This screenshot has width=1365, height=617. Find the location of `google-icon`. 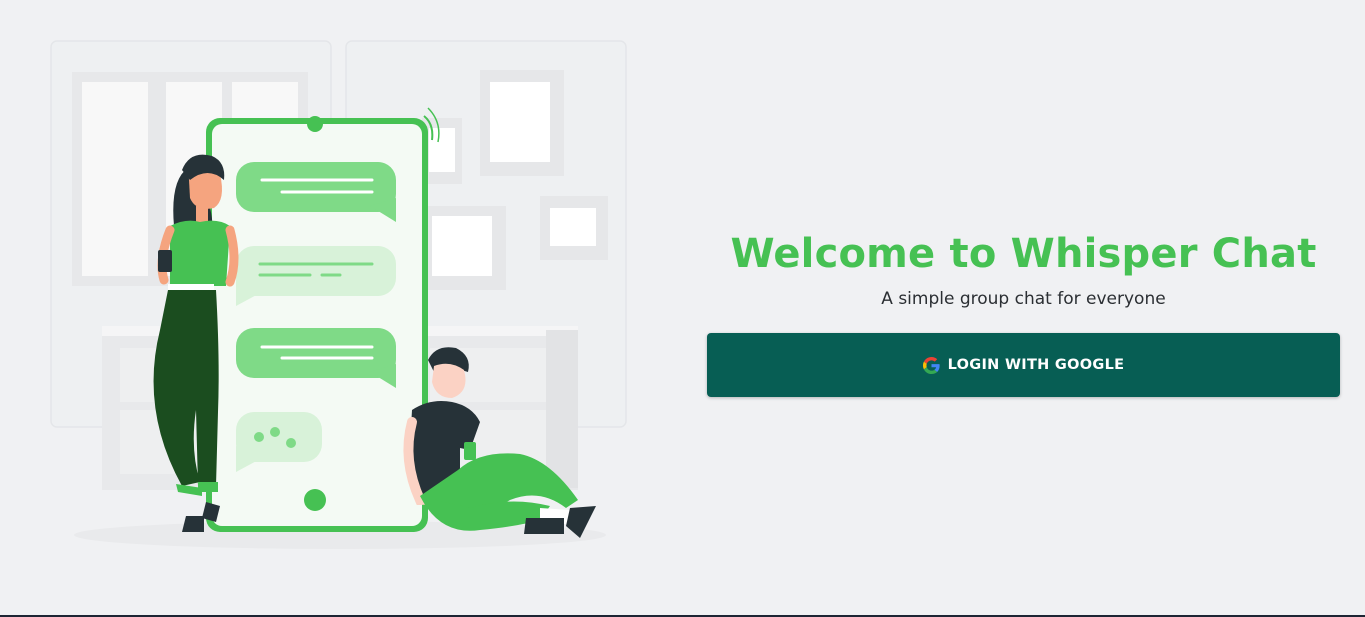

google-icon is located at coordinates (931, 365).